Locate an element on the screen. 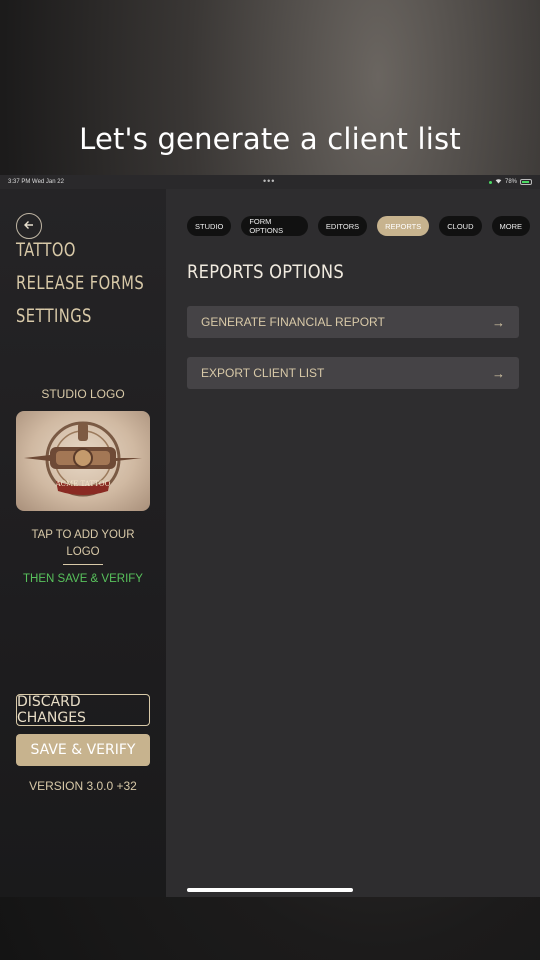  option-label: EXPORT CLIENT LIST is located at coordinates (263, 373).